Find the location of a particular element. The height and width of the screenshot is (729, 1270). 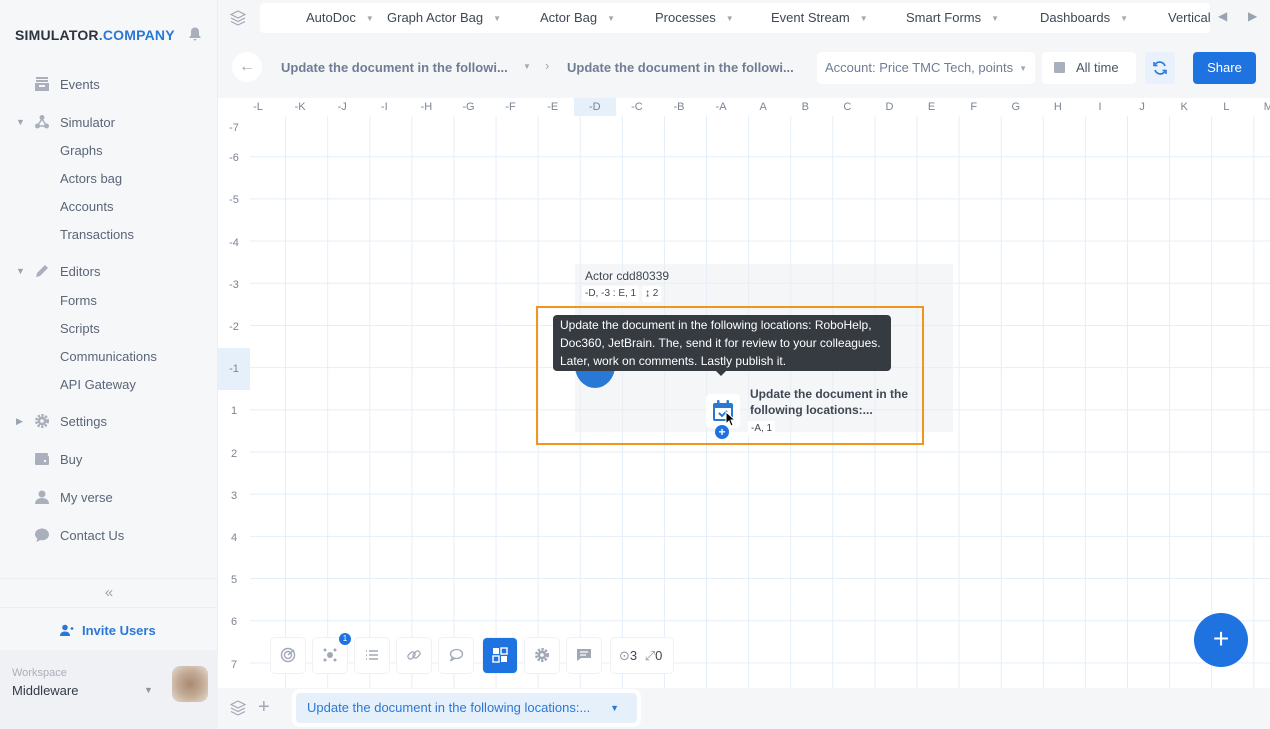

column-header: E is located at coordinates (932, 107).